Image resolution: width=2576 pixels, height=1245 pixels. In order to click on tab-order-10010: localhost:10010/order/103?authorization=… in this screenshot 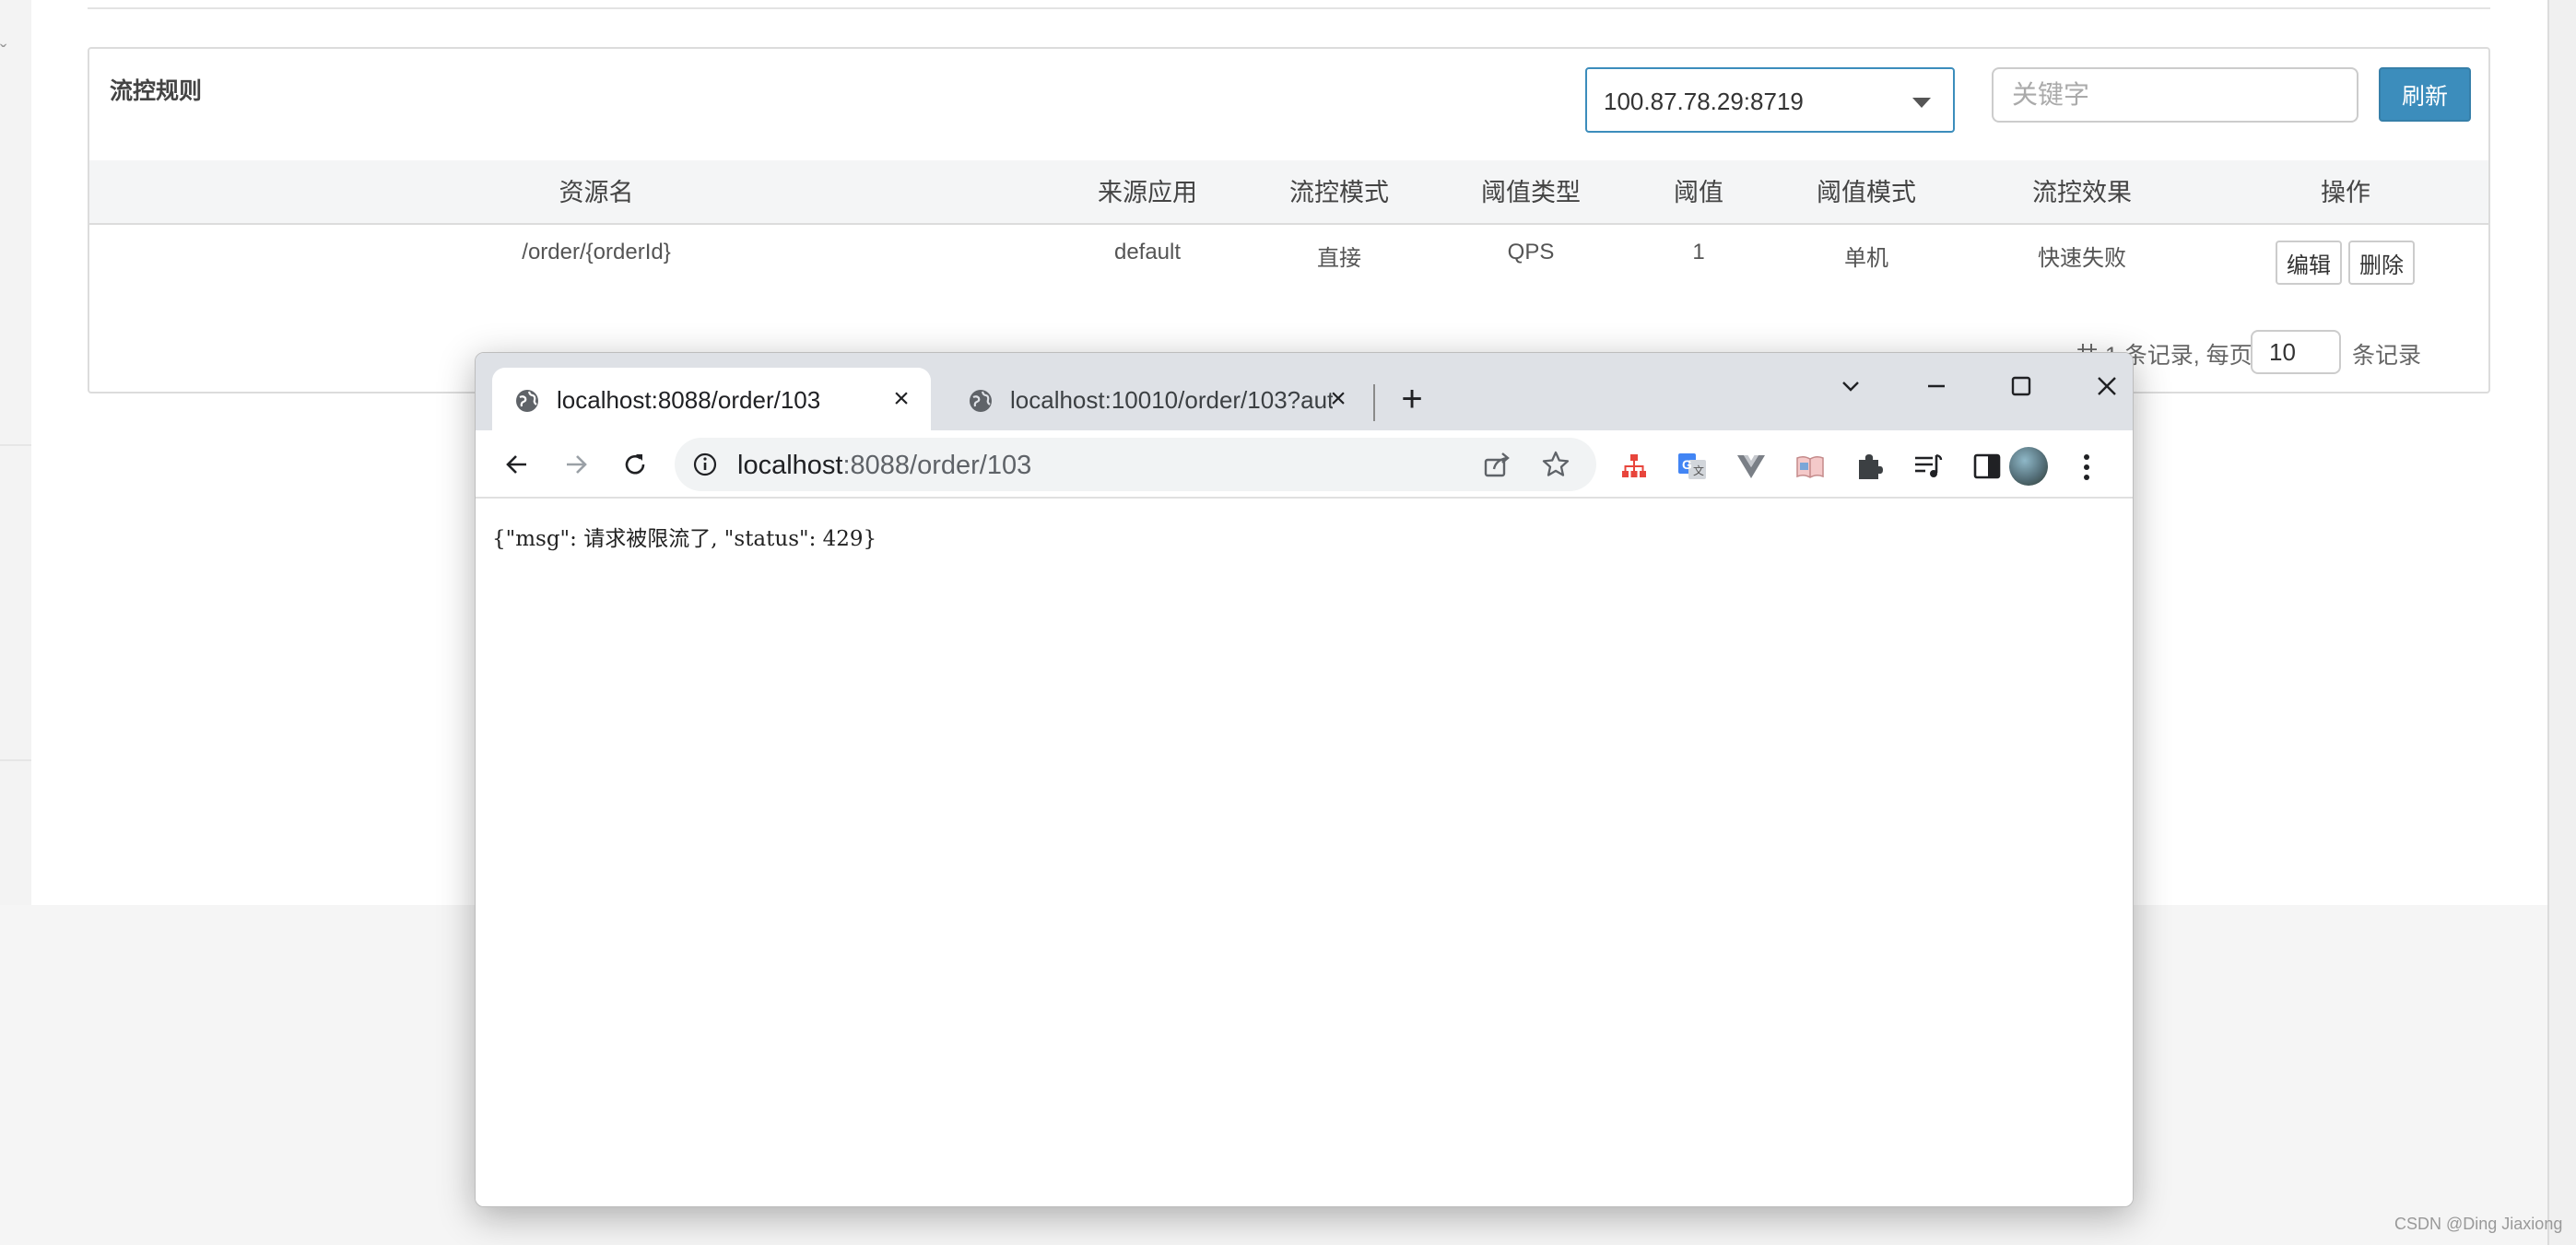, I will do `click(1158, 399)`.